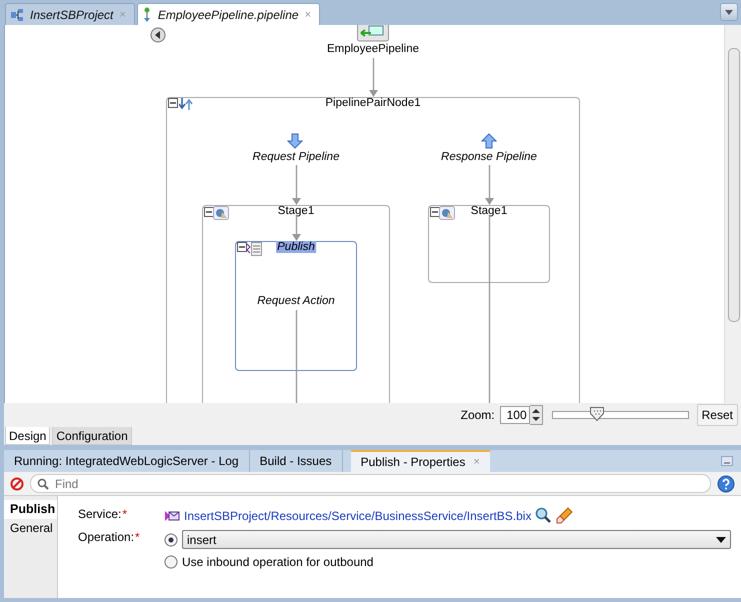 The width and height of the screenshot is (741, 602). What do you see at coordinates (296, 461) in the screenshot?
I see `panel-tab: Build - Issues` at bounding box center [296, 461].